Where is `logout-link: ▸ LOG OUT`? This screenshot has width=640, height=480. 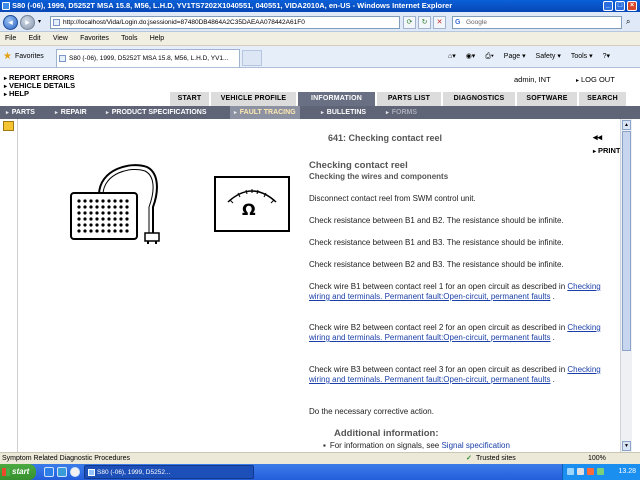
logout-link: ▸ LOG OUT is located at coordinates (595, 79).